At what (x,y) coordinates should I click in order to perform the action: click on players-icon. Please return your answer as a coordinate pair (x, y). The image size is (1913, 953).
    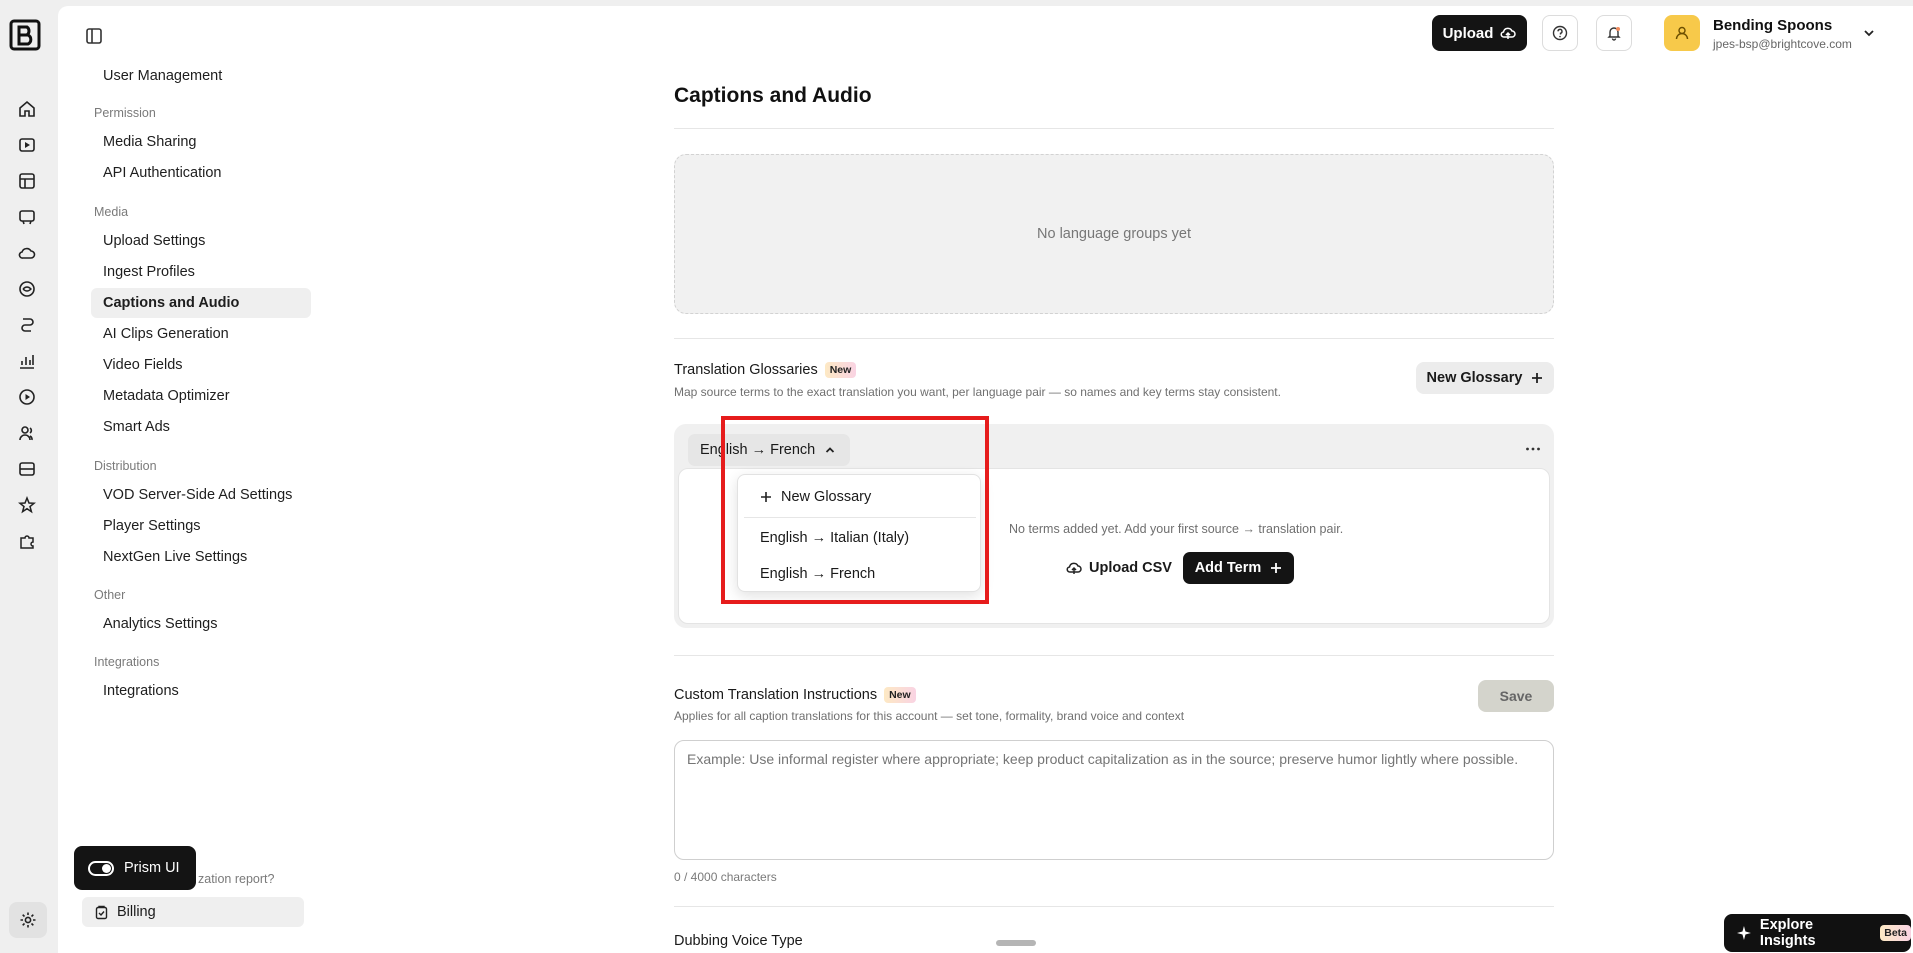
    Looking at the image, I should click on (27, 217).